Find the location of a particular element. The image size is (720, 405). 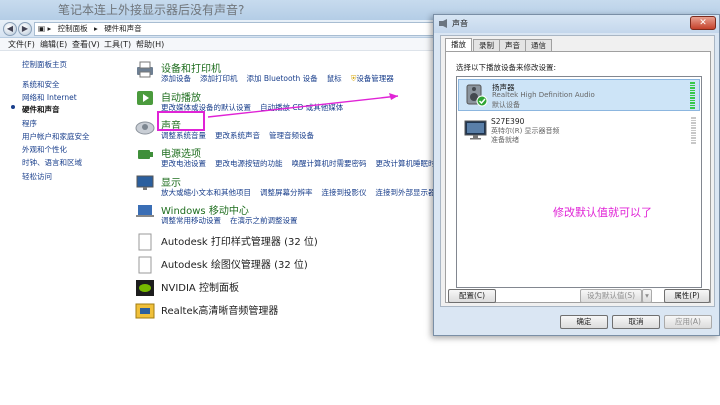

category-links: 调整常用移动设置 在演示之前调整设置 is located at coordinates (234, 220).